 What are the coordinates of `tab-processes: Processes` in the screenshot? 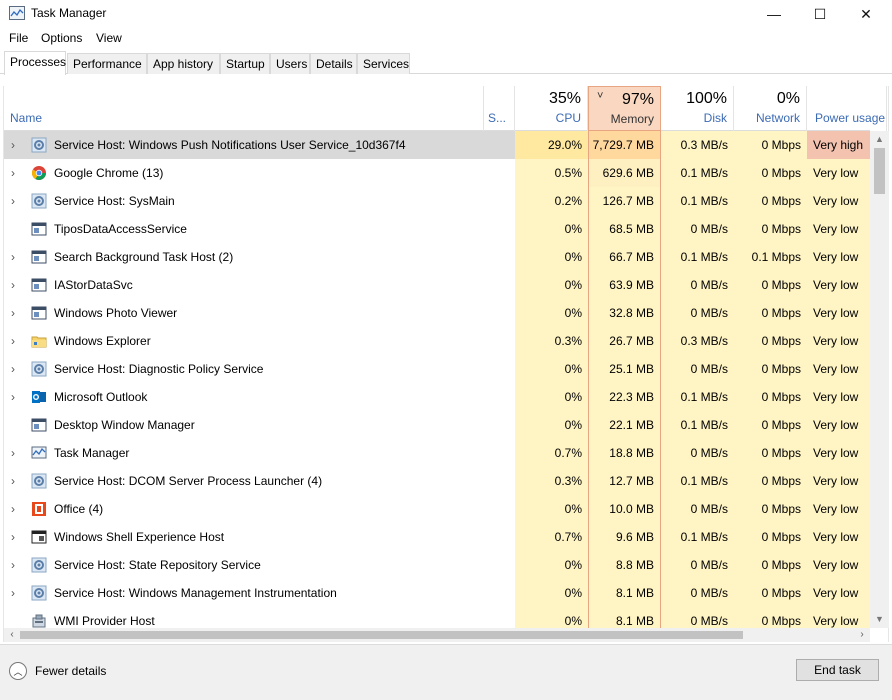 It's located at (35, 63).